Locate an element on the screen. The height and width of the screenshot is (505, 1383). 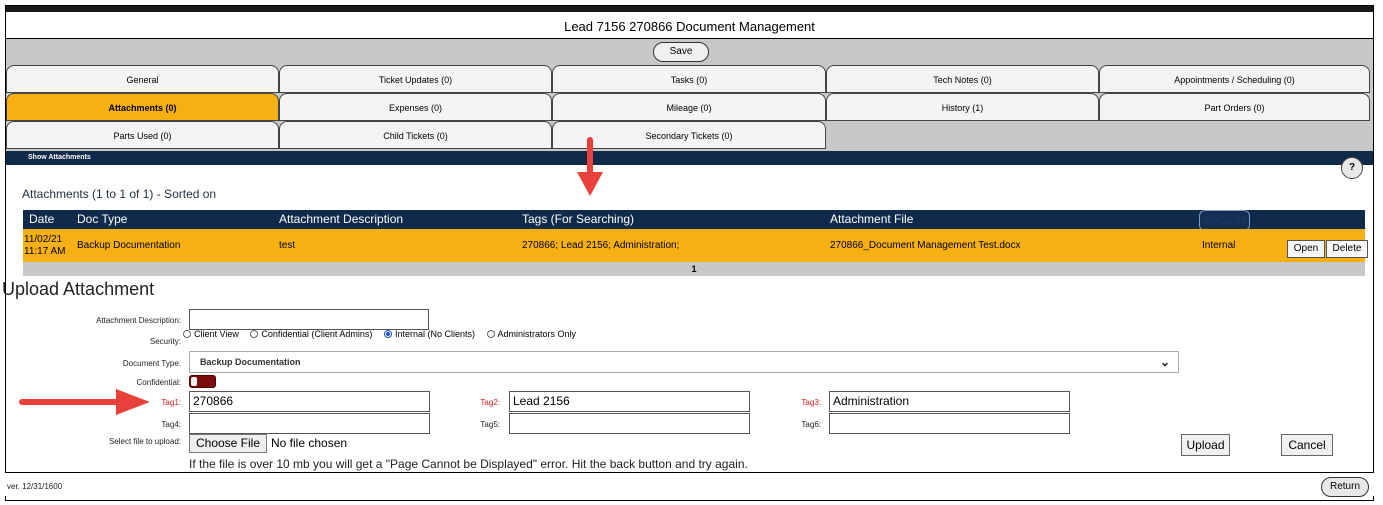
radio-administrators: Administrators Only is located at coordinates (531, 334).